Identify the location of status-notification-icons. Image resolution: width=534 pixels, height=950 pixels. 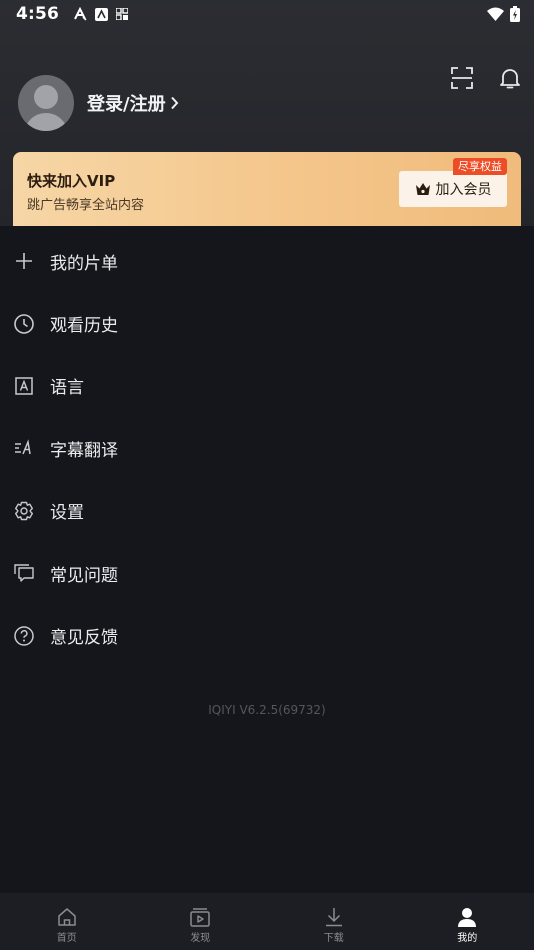
(101, 14).